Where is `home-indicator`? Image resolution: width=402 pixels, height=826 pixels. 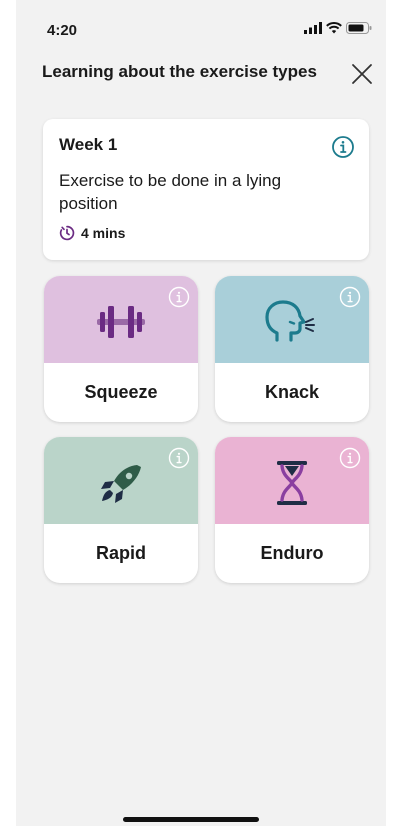
home-indicator is located at coordinates (191, 819).